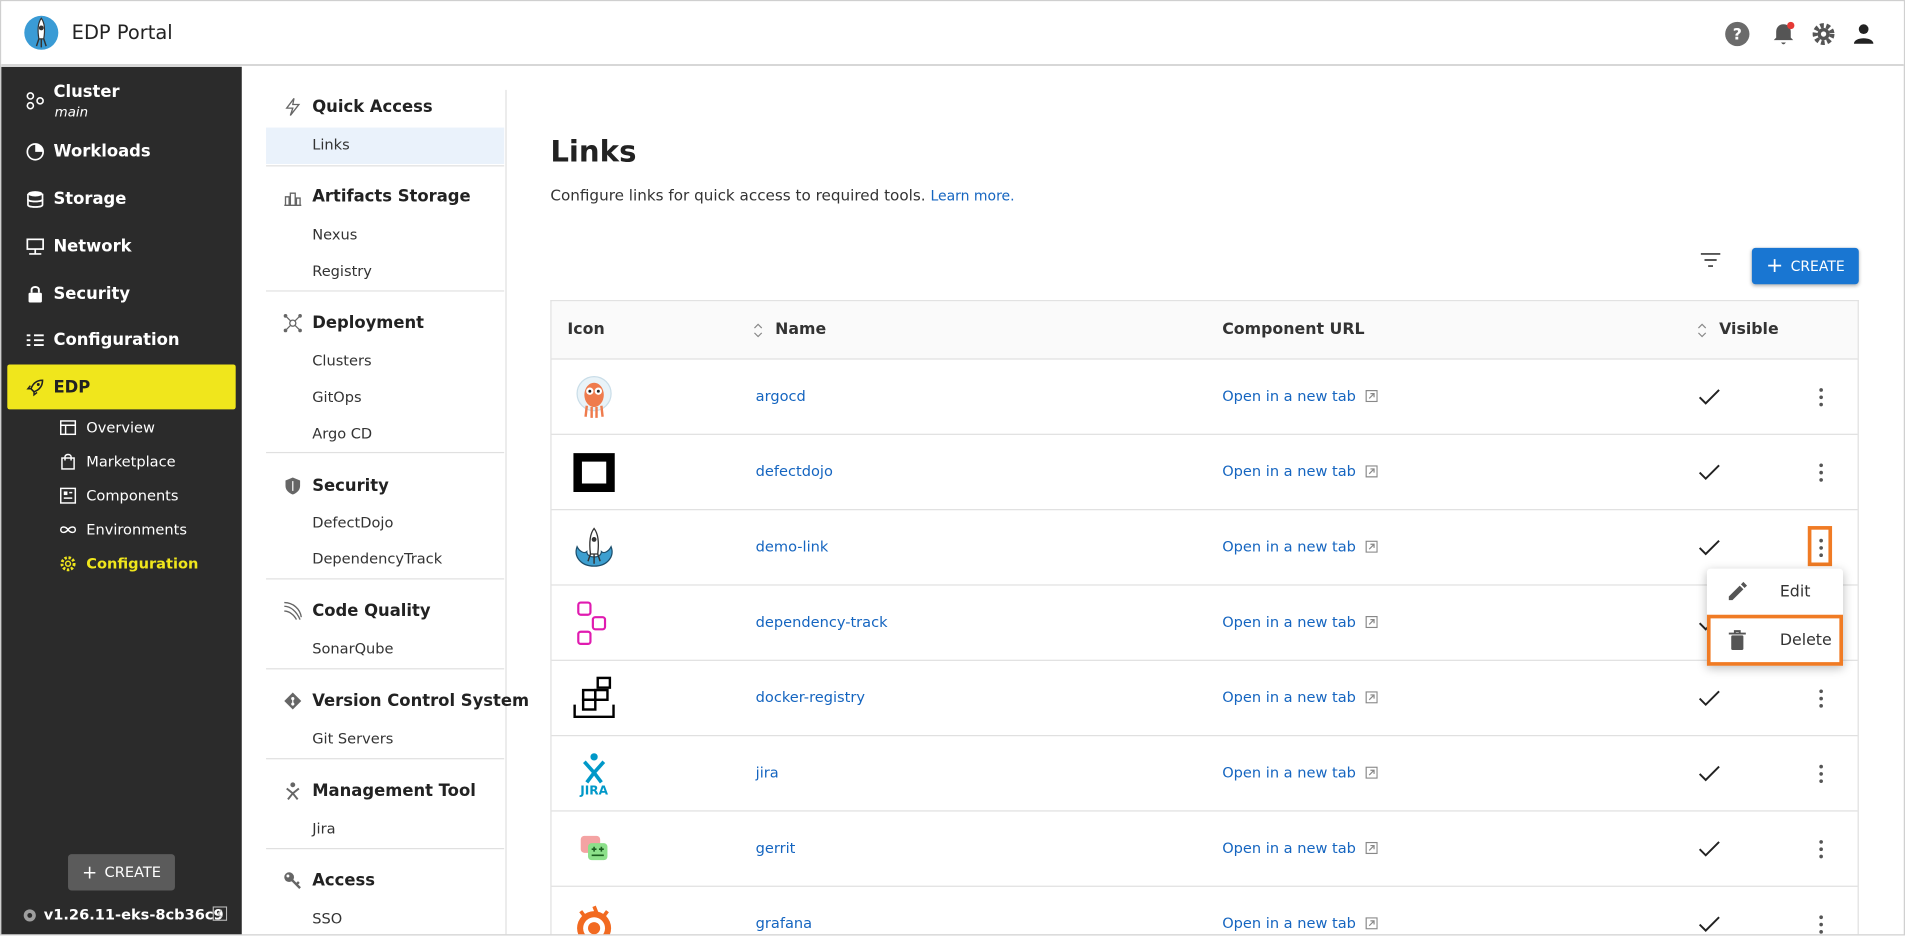 The width and height of the screenshot is (1905, 936). What do you see at coordinates (121, 387) in the screenshot?
I see `nav-item-edp: EDP` at bounding box center [121, 387].